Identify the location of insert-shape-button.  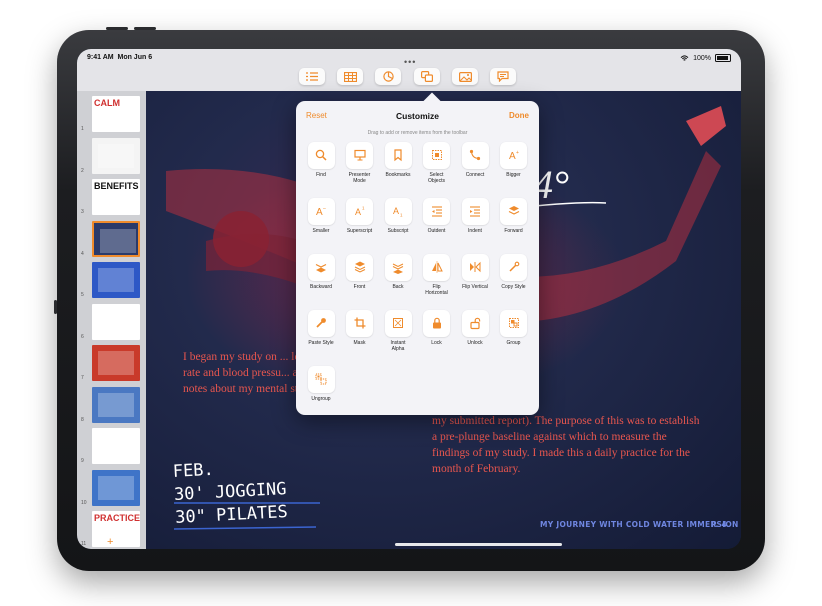
(427, 76).